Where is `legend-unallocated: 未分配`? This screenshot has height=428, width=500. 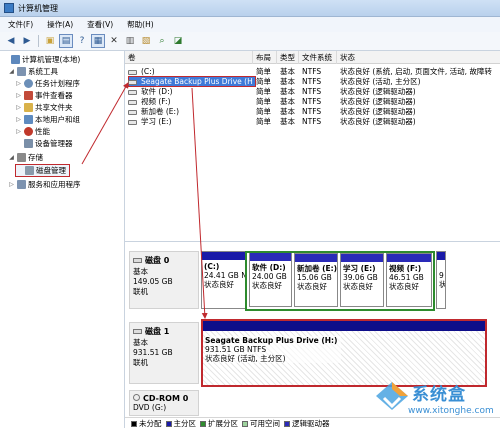 legend-unallocated: 未分配 is located at coordinates (146, 423).